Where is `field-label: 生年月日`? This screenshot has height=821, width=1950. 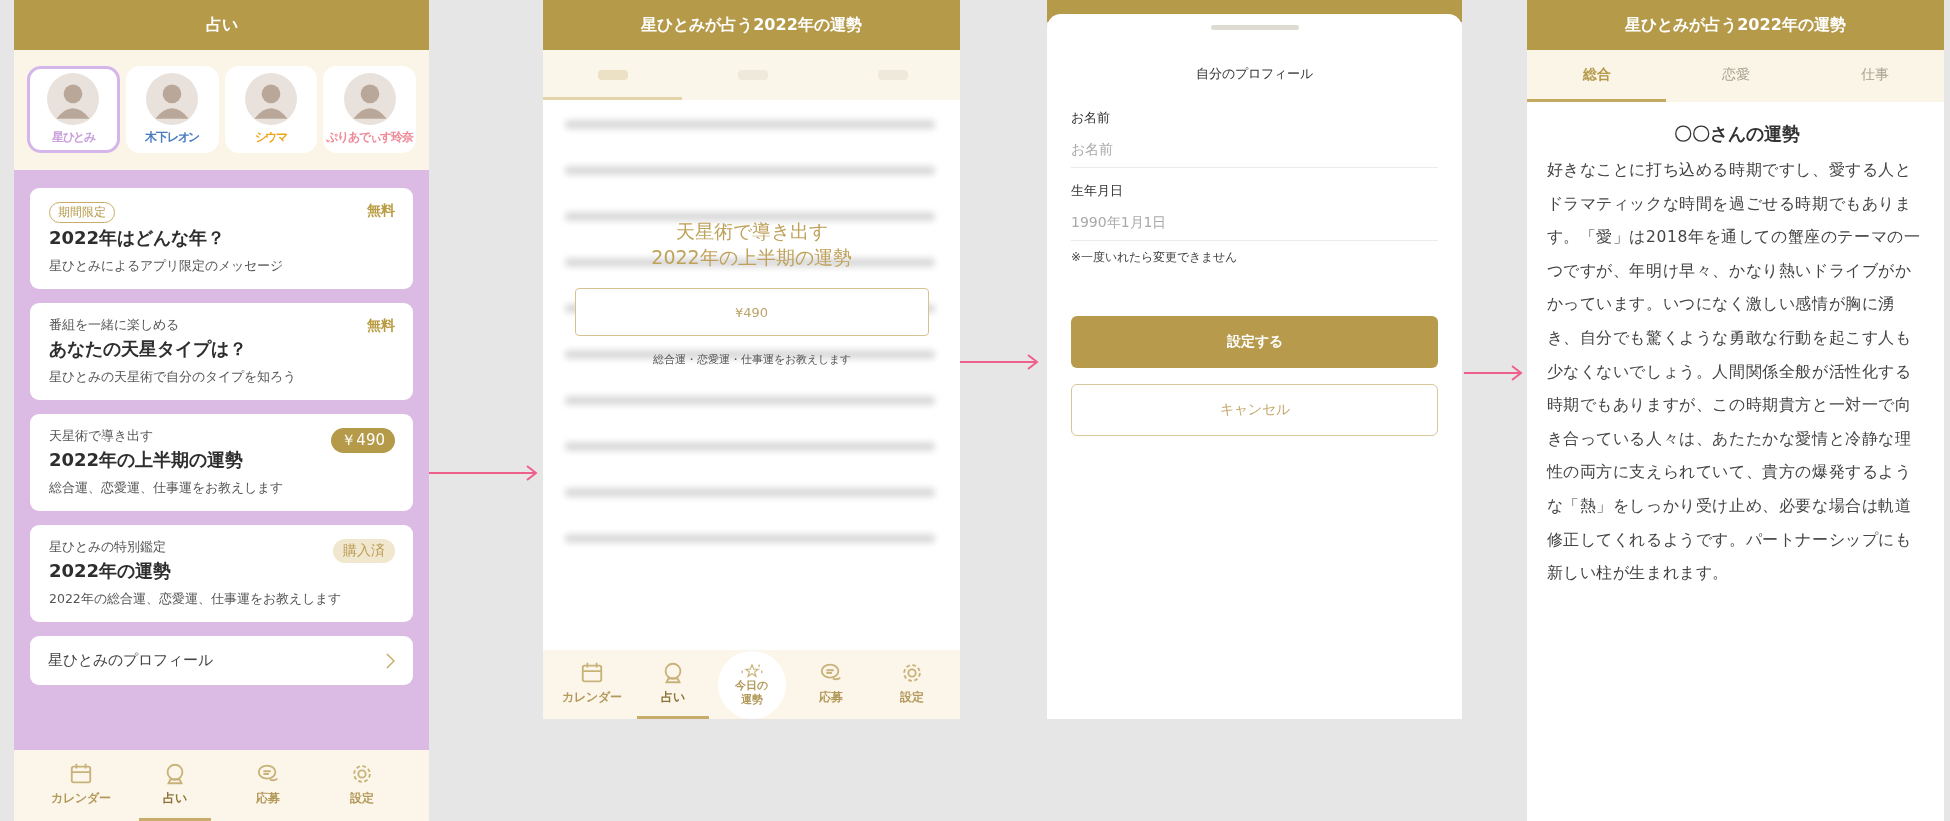 field-label: 生年月日 is located at coordinates (1097, 191).